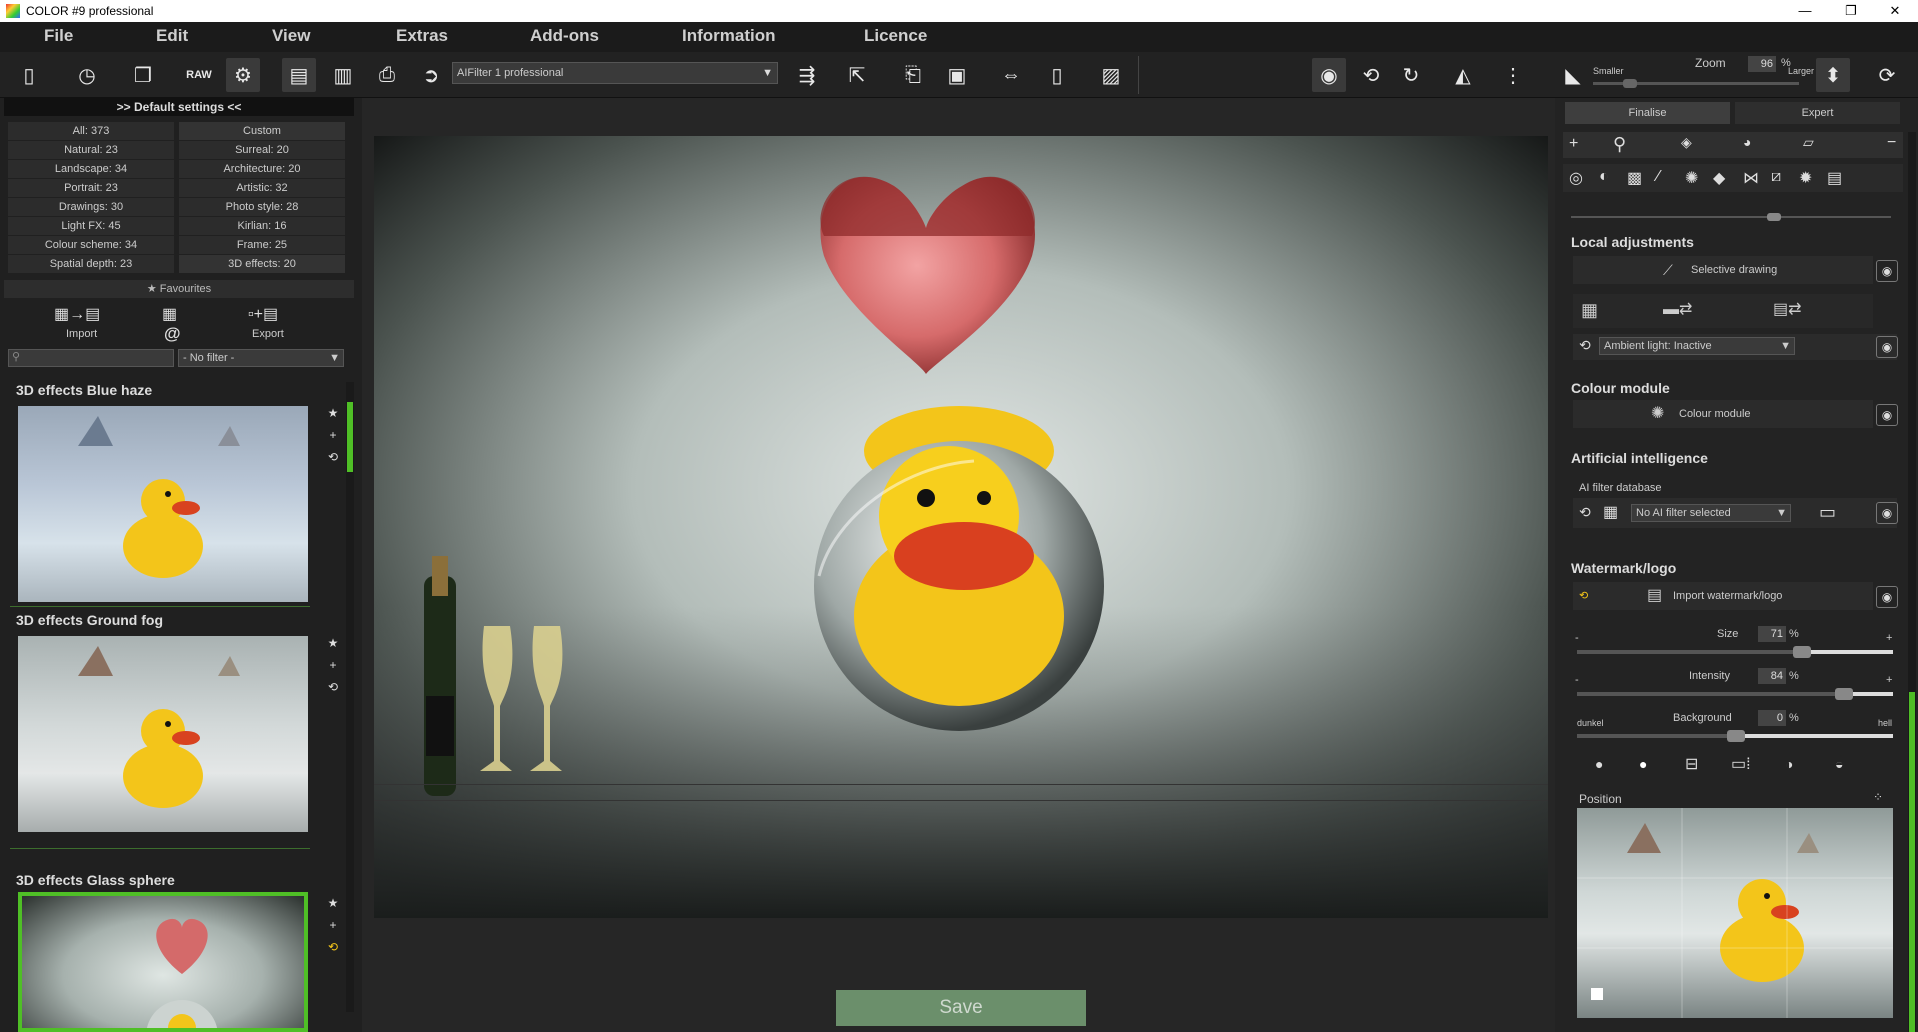 The image size is (1918, 1032). I want to click on node-icon: ⋈, so click(1751, 178).